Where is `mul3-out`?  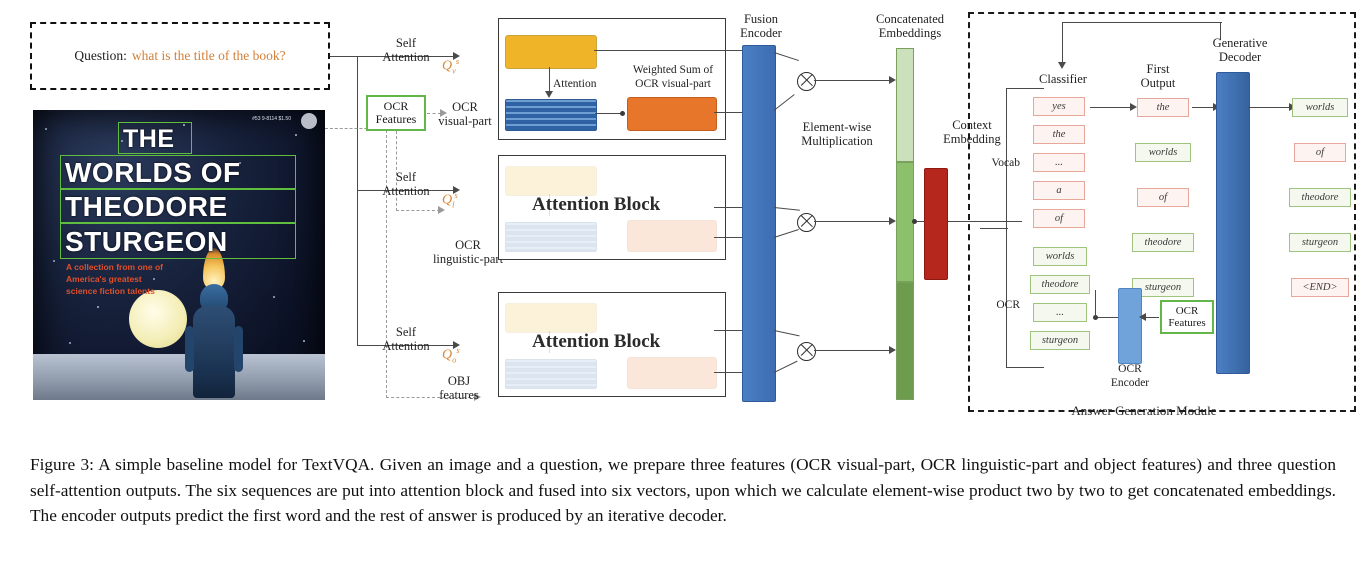 mul3-out is located at coordinates (853, 351).